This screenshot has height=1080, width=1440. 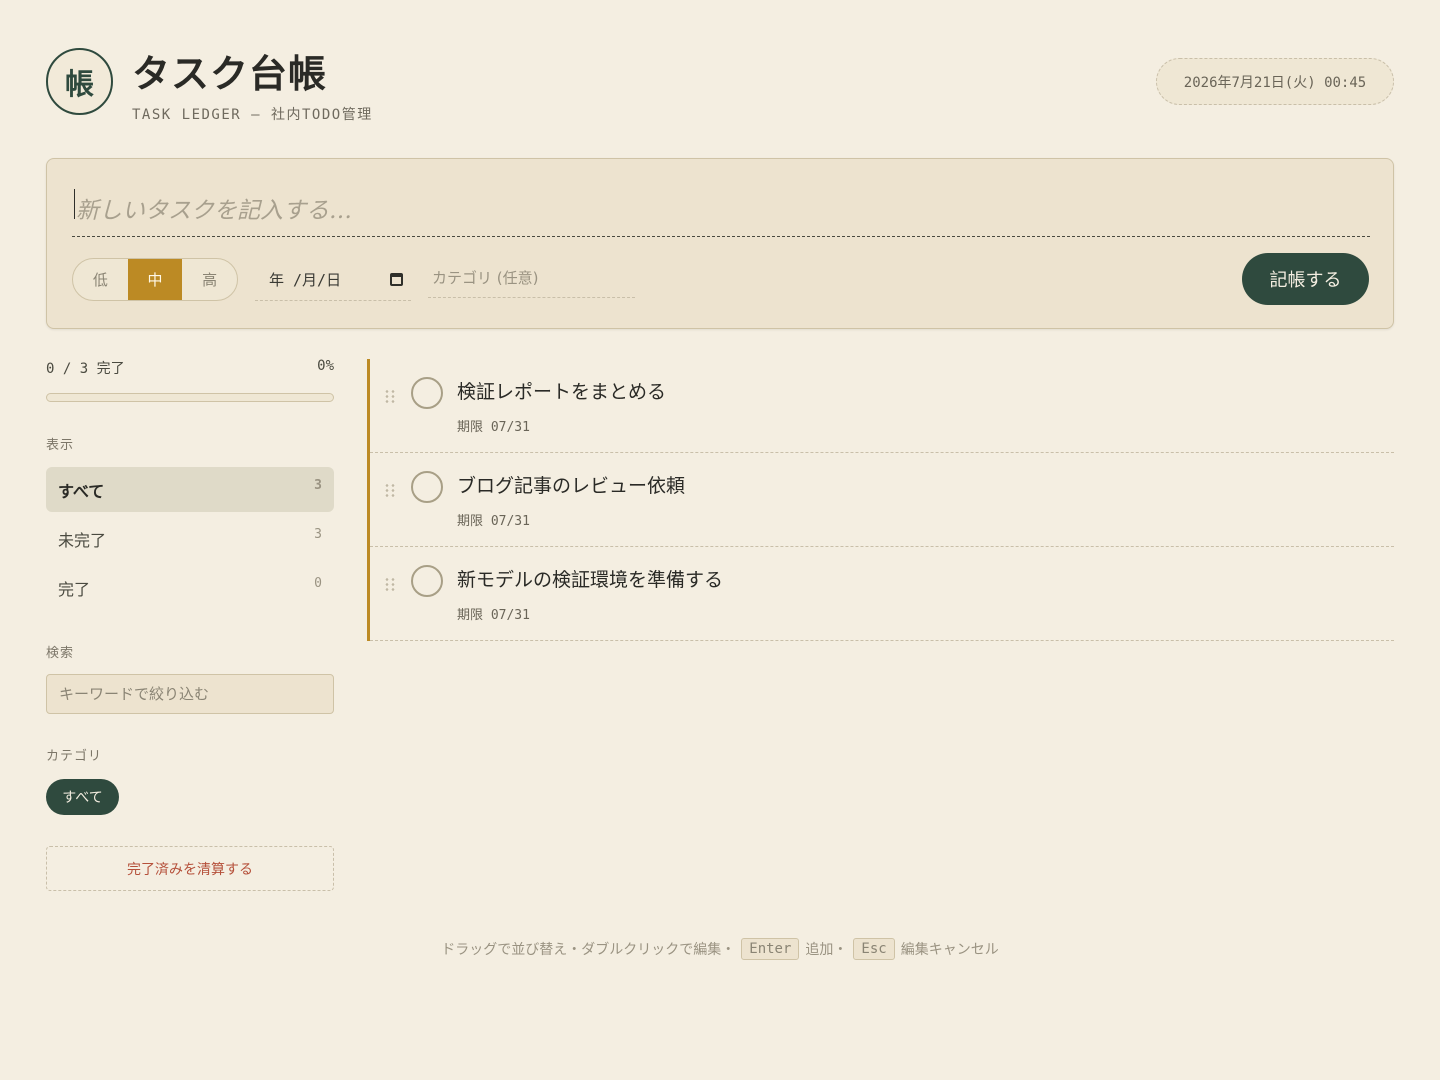 What do you see at coordinates (100, 279) in the screenshot?
I see `priority-low: 低` at bounding box center [100, 279].